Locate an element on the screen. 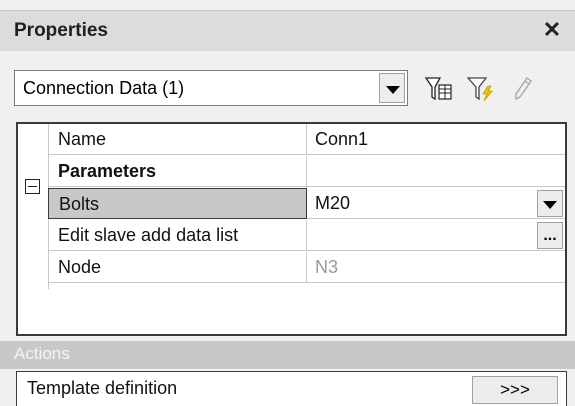  template-run-button: >>> is located at coordinates (515, 390).